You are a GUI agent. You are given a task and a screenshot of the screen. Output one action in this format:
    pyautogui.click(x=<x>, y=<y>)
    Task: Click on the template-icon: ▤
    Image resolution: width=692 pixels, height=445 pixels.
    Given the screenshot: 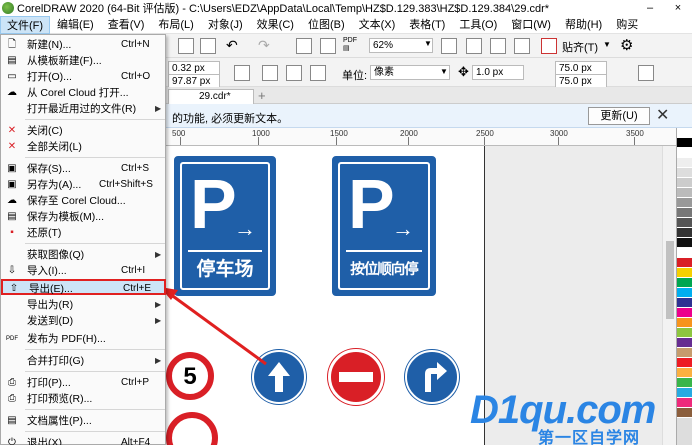 What is the action you would take?
    pyautogui.click(x=12, y=60)
    